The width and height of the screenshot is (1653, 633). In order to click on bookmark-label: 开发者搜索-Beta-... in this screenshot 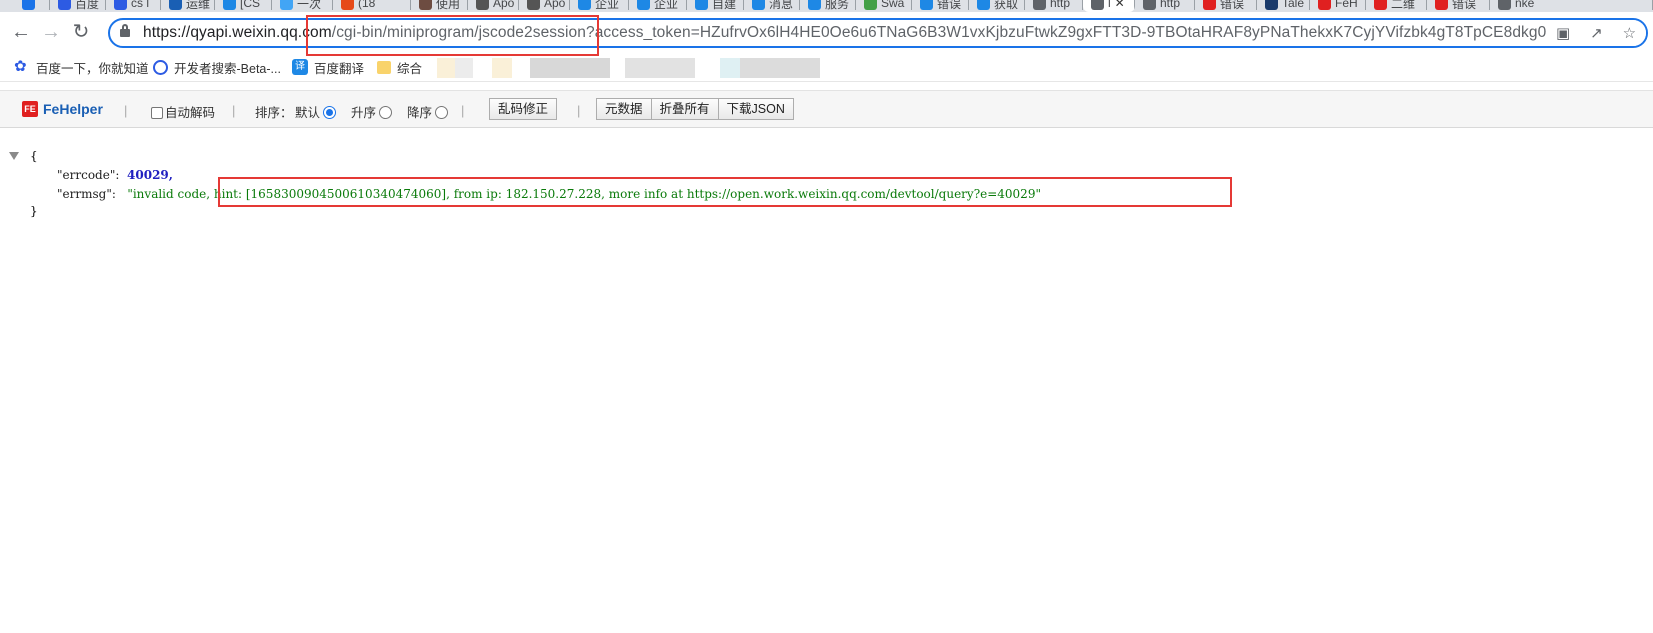, I will do `click(227, 68)`.